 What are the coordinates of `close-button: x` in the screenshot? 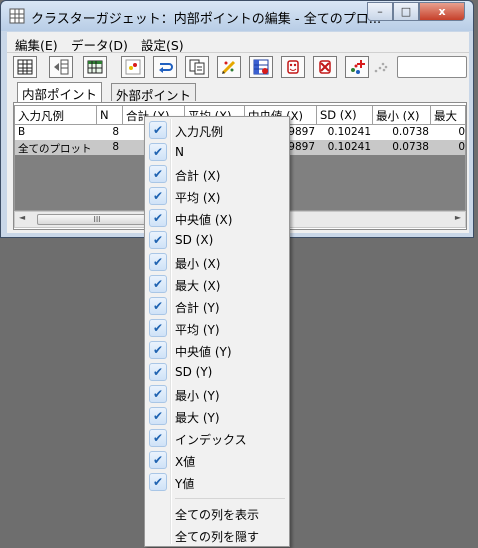 It's located at (442, 11).